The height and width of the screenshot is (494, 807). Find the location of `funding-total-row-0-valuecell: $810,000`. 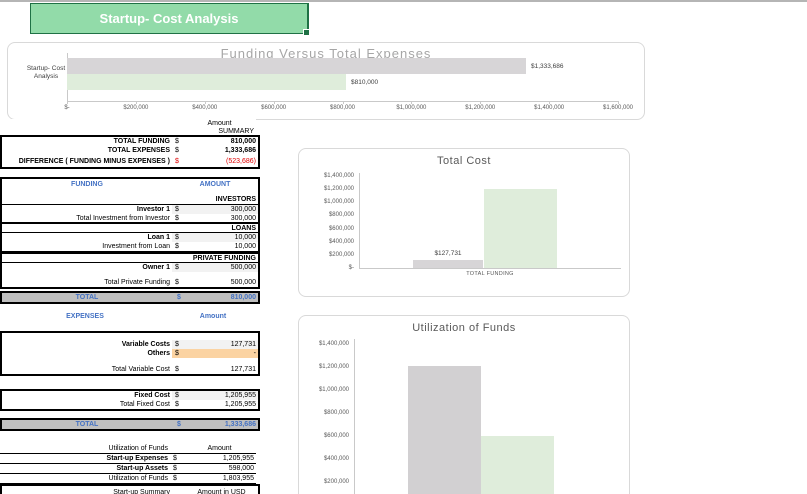

funding-total-row-0-valuecell: $810,000 is located at coordinates (216, 297).